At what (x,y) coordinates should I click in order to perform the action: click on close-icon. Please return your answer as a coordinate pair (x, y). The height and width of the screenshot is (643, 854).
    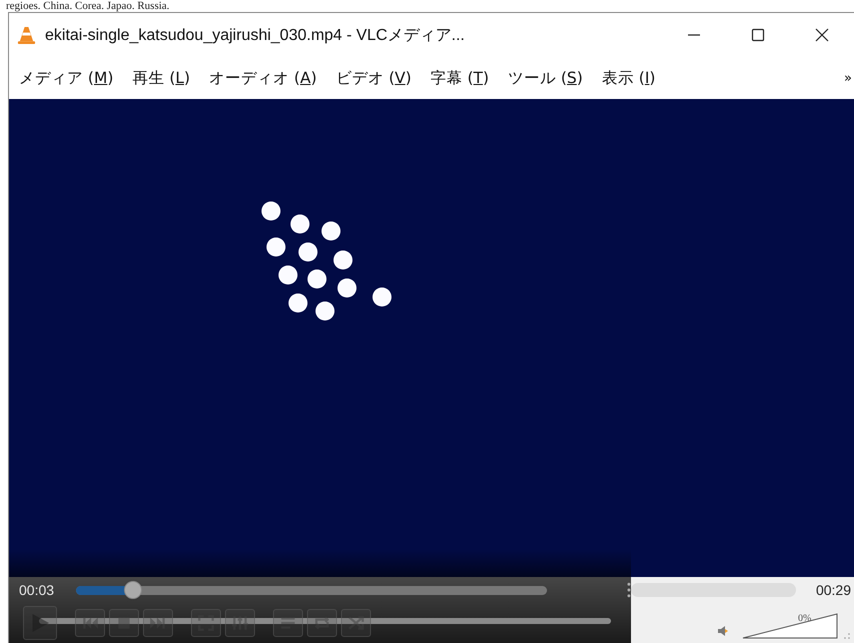
    Looking at the image, I should click on (822, 35).